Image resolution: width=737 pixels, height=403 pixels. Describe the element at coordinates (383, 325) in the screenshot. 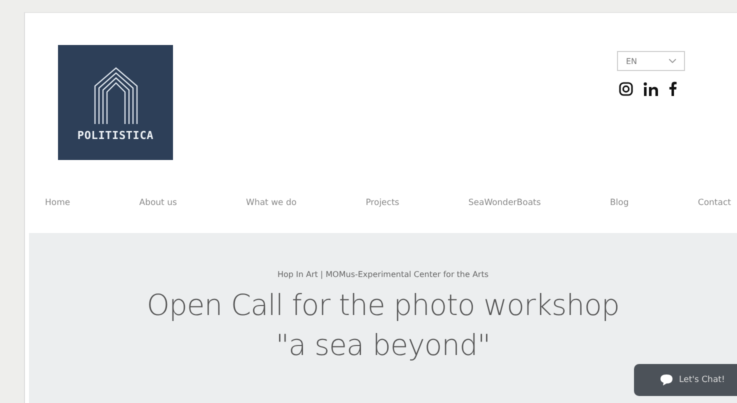

I see `page-title: Open Call for the photo workshop "a sea beyond"` at that location.